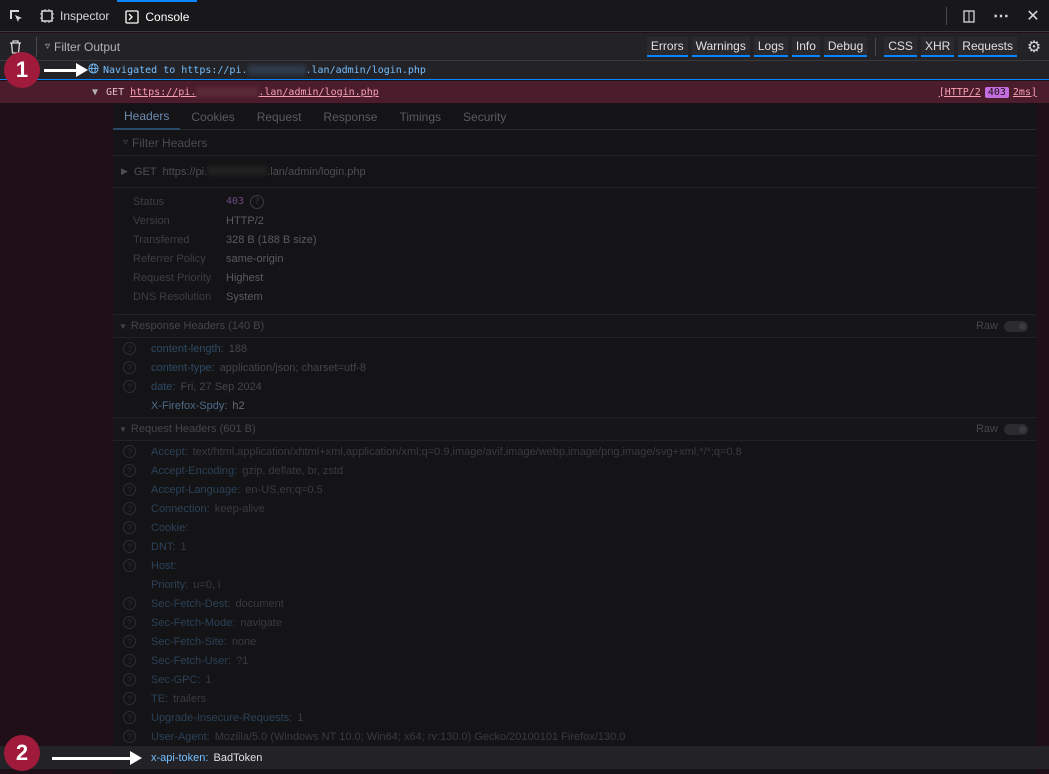 The image size is (1049, 774). I want to click on info-value: 403?, so click(245, 201).